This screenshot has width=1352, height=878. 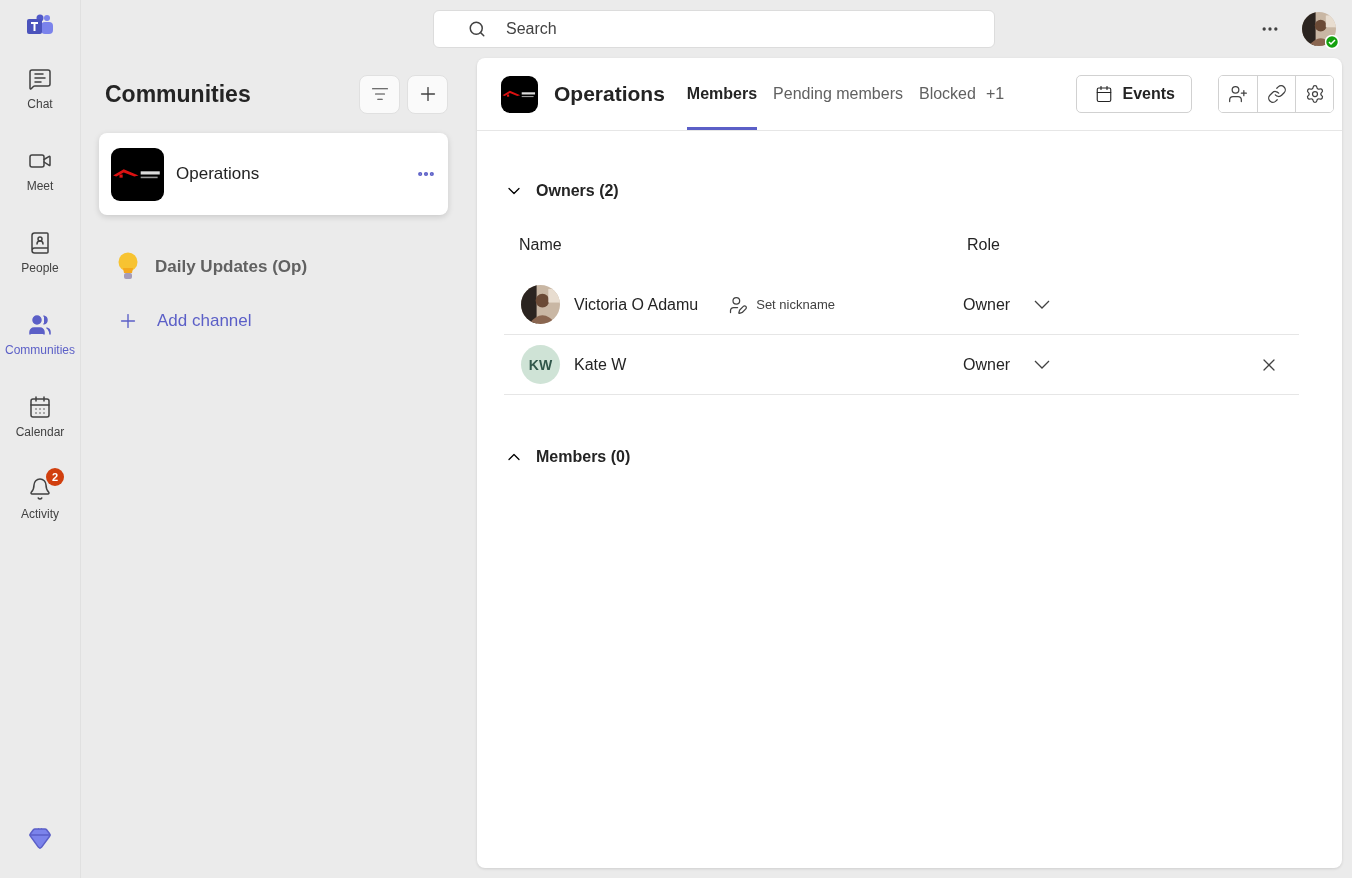 What do you see at coordinates (231, 267) in the screenshot?
I see `channel-name: Daily Updates (Op)` at bounding box center [231, 267].